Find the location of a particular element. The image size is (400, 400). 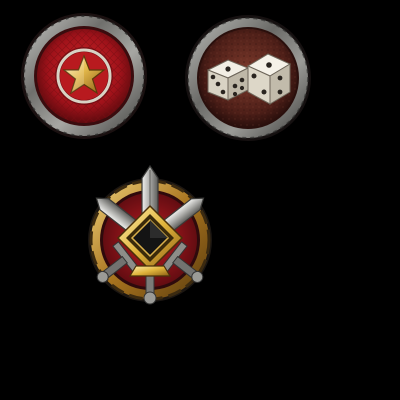

crossed-swords-medallion-icon is located at coordinates (150, 237).